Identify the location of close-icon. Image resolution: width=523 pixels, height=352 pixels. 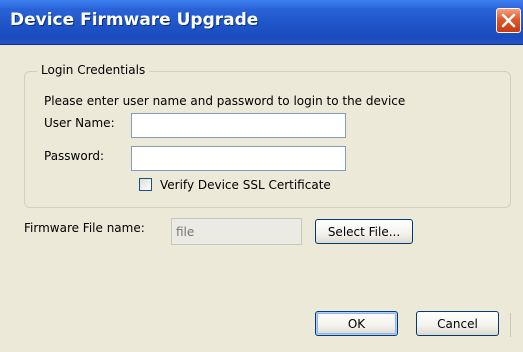
(508, 20).